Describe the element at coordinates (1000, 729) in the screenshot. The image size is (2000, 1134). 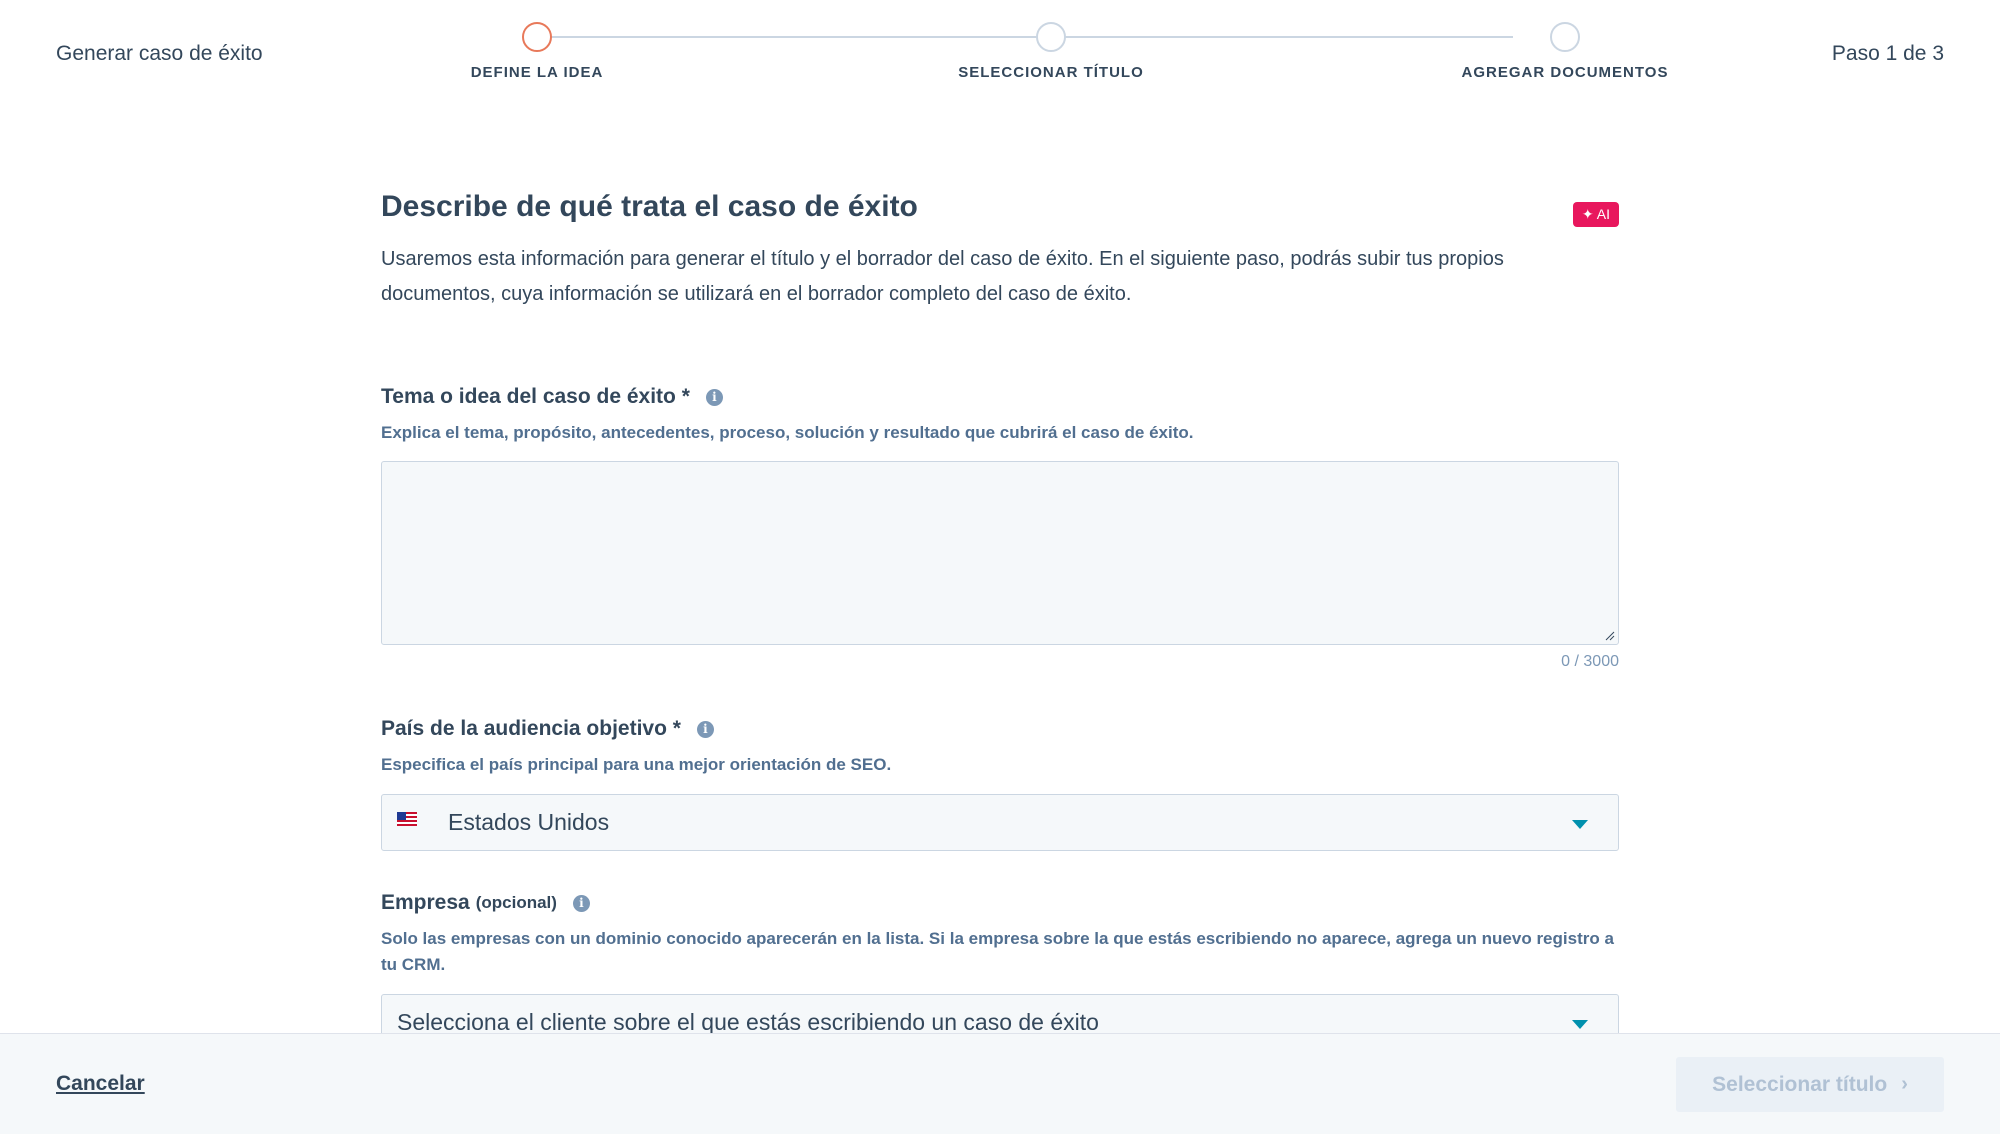
I see `country-label-row: País de la audiencia objetivo * i` at that location.